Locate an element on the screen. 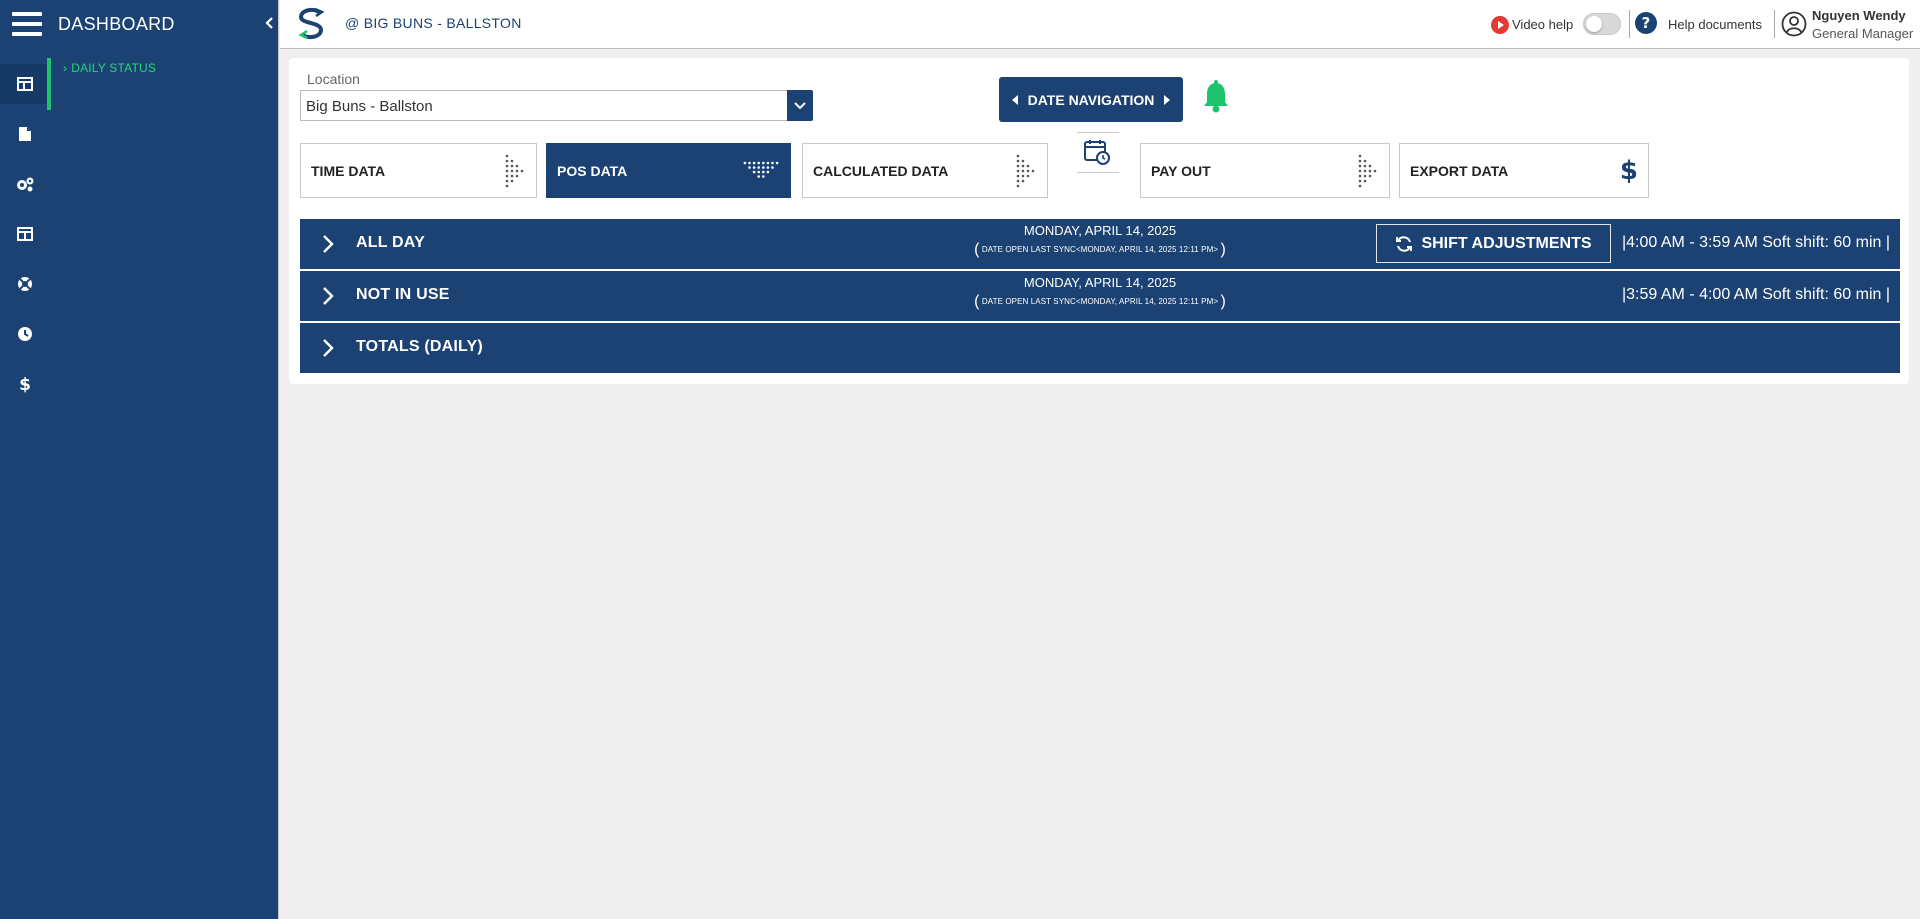 The height and width of the screenshot is (919, 1920). icon-rail: $ is located at coordinates (25, 459).